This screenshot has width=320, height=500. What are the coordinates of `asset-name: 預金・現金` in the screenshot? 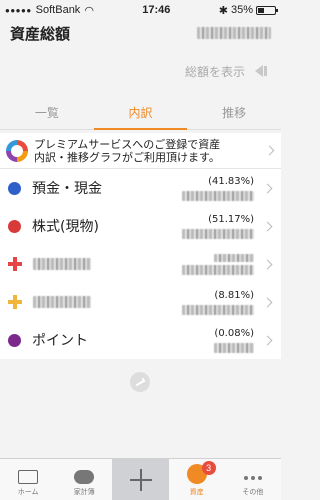 It's located at (67, 189).